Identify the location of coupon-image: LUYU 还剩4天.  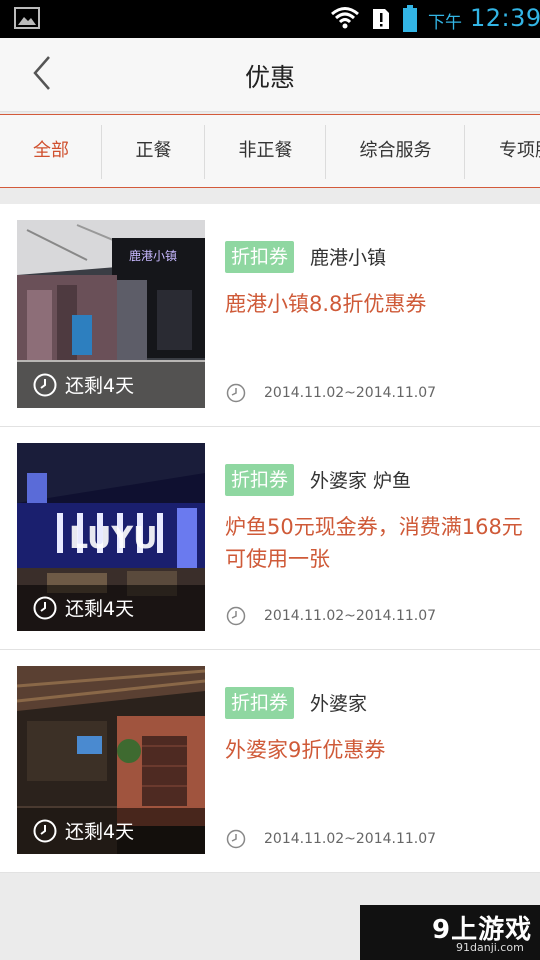
(111, 537).